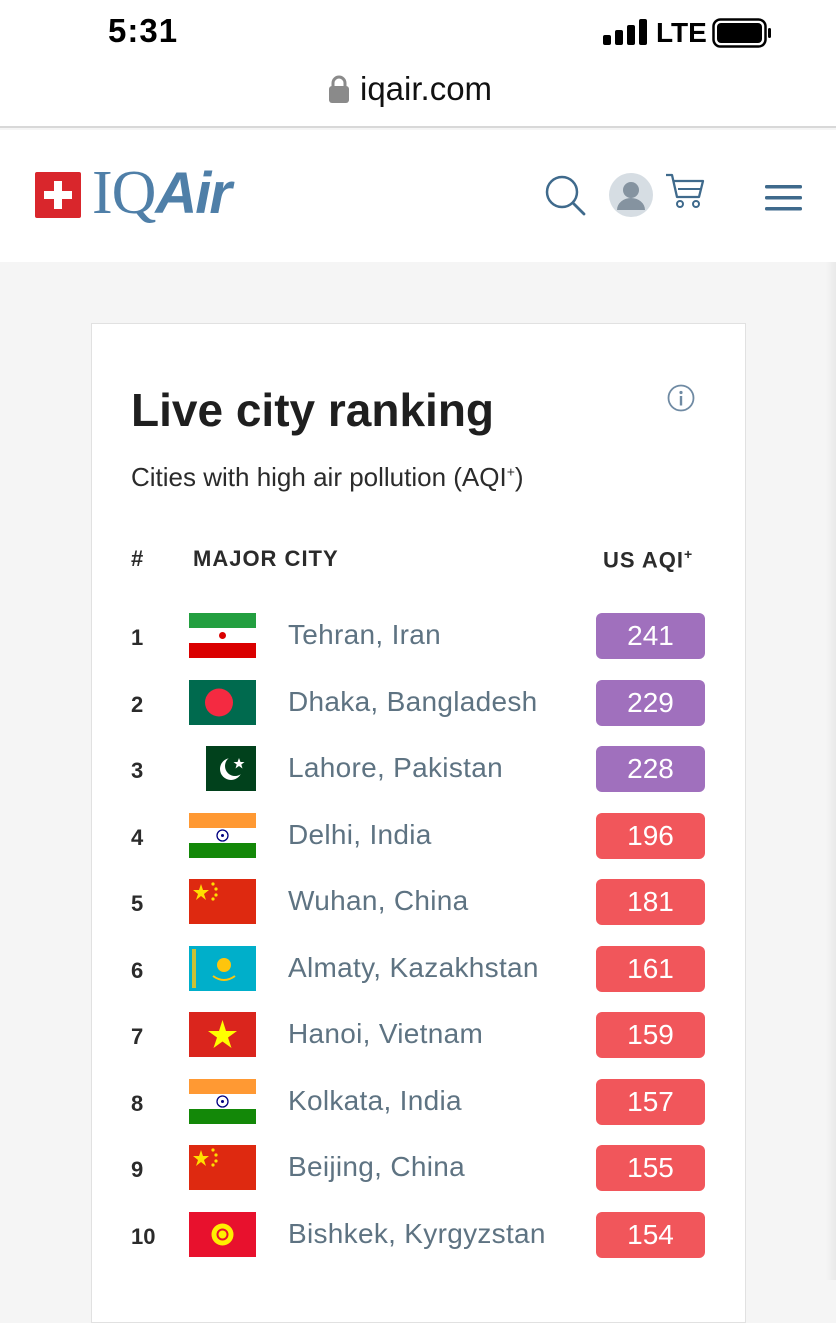 This screenshot has height=1323, width=836. I want to click on row-rank: 9, so click(137, 1169).